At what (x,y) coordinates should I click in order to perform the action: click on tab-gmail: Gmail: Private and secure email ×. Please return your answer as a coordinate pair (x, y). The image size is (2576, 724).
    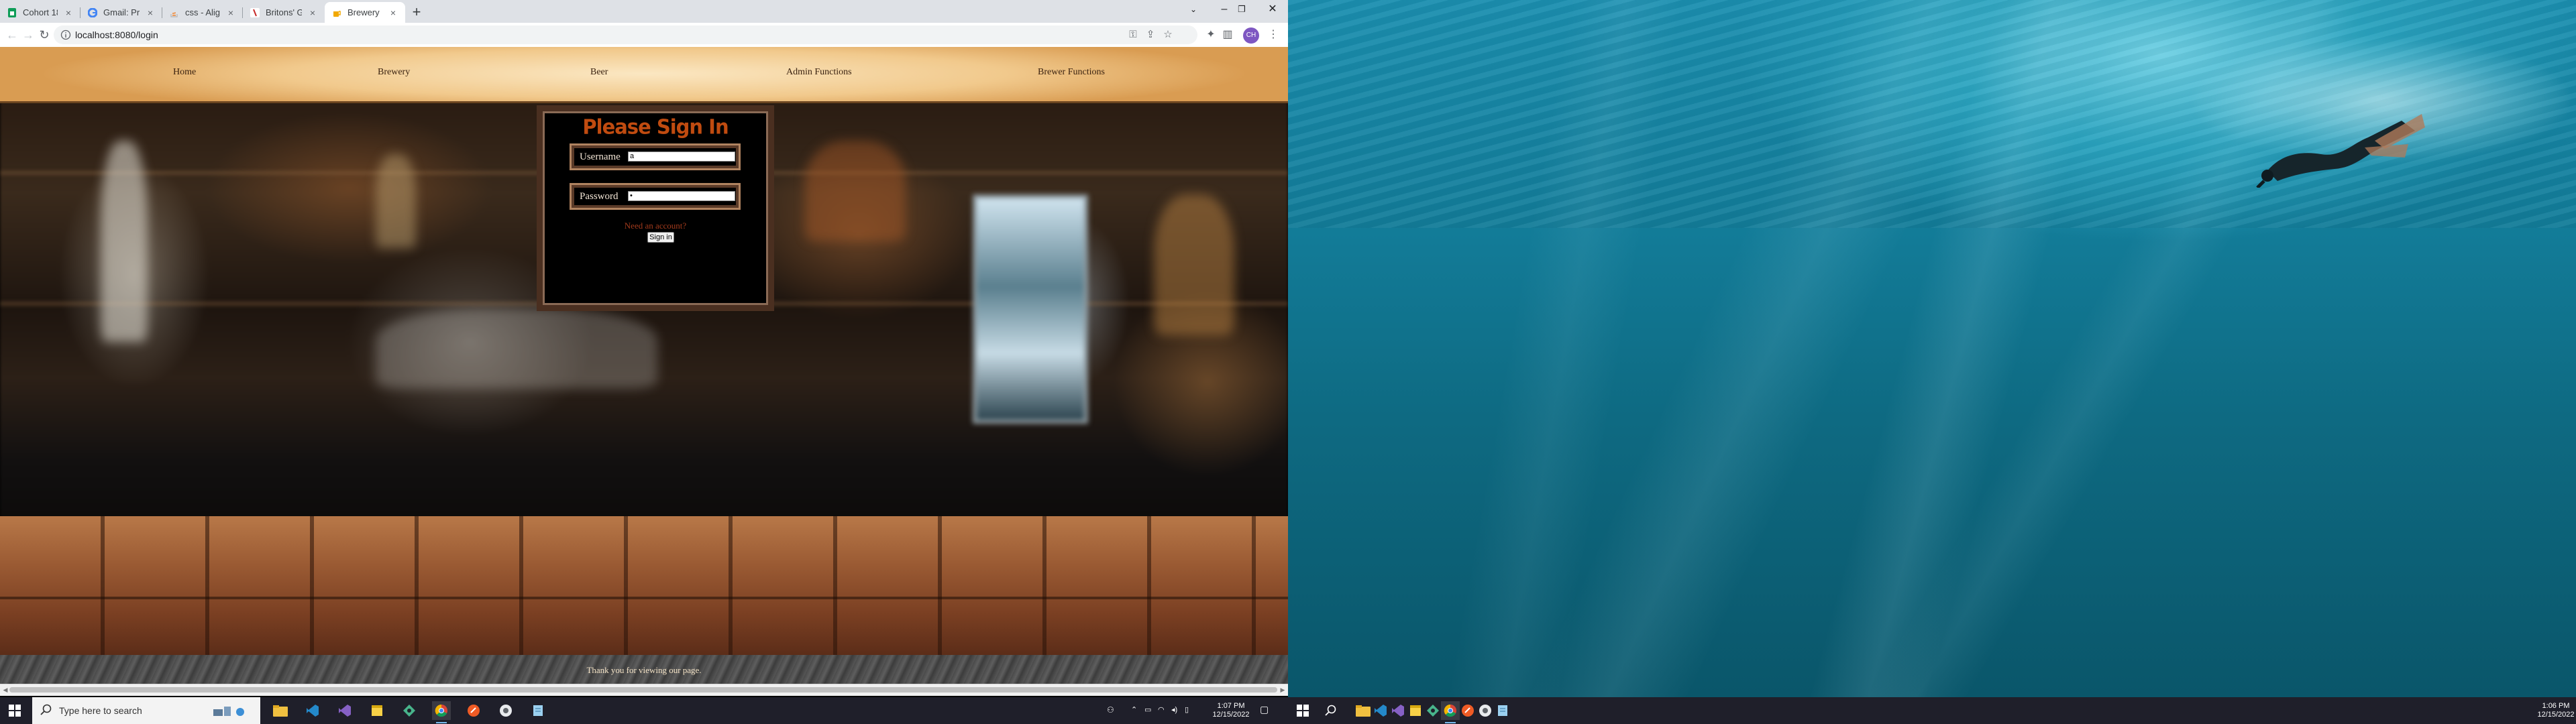
    Looking at the image, I should click on (121, 13).